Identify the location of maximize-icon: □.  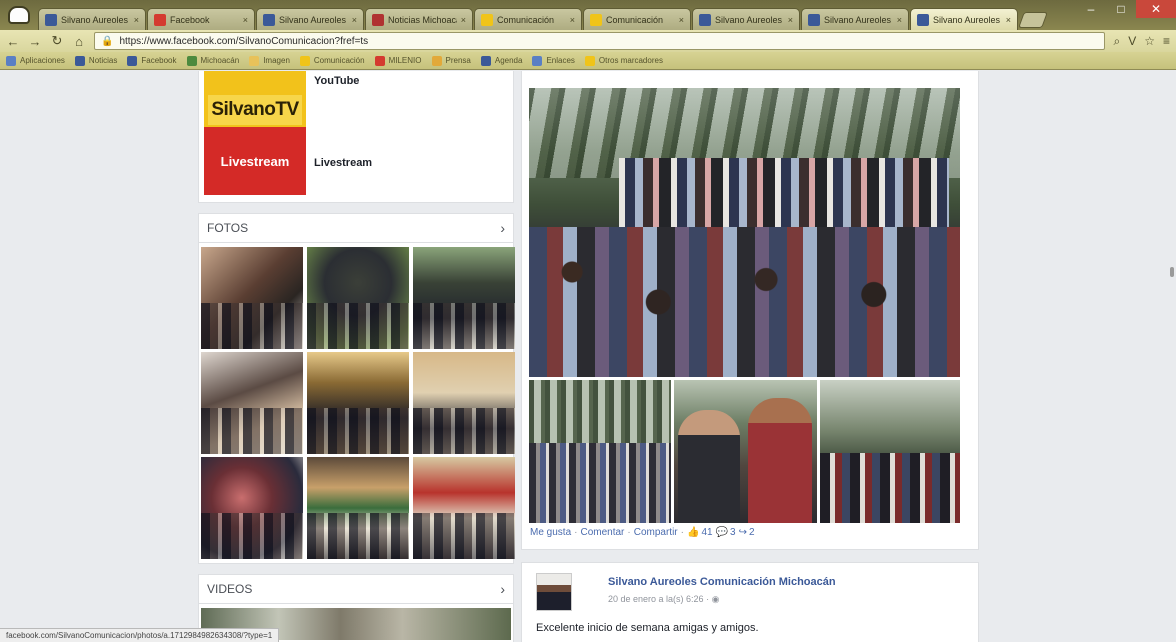
(1121, 9).